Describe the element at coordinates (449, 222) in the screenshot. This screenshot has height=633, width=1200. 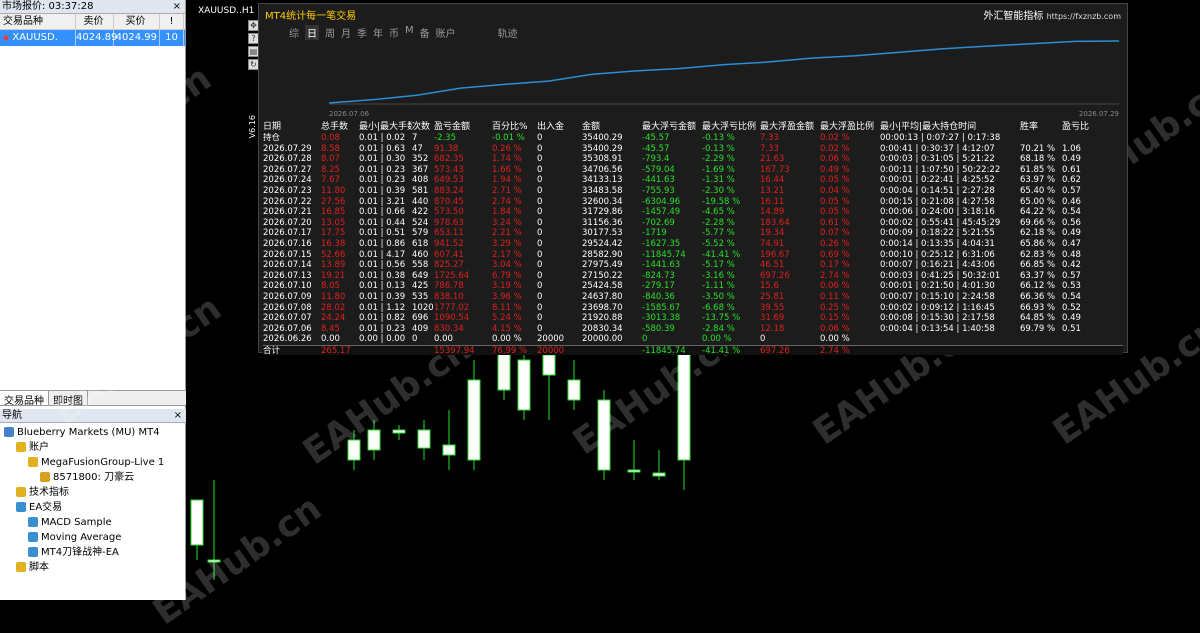
I see `table-cell: 978.63` at that location.